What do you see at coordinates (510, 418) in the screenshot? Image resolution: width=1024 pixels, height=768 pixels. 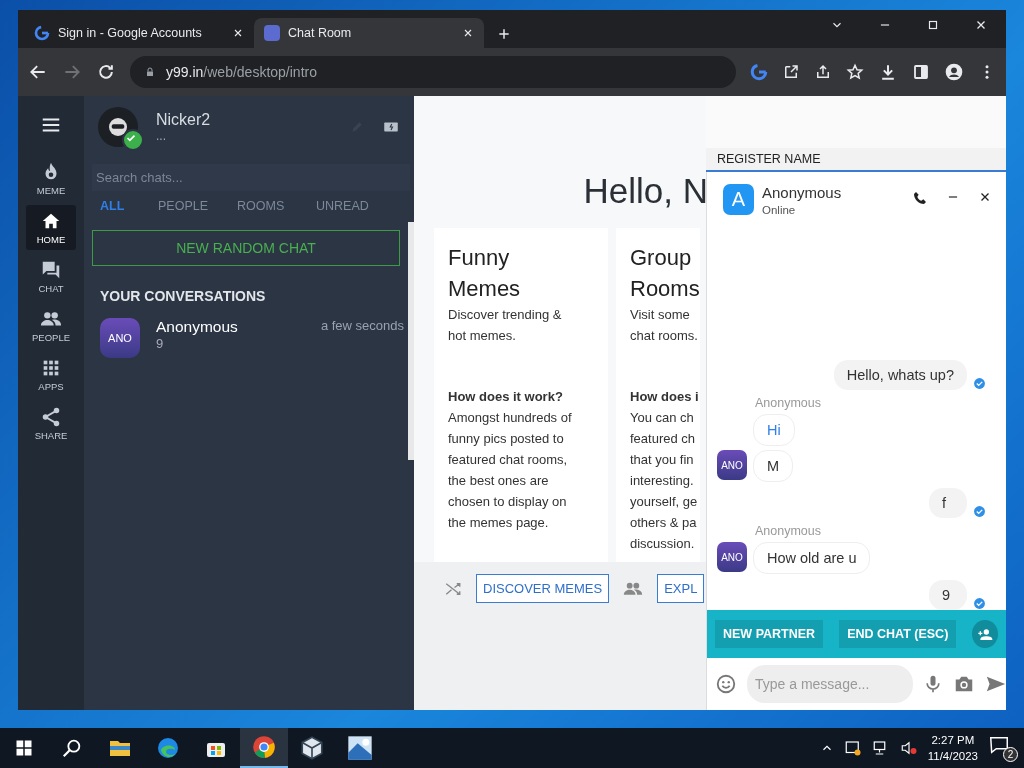 I see `card-text: Amongst hundreds of` at bounding box center [510, 418].